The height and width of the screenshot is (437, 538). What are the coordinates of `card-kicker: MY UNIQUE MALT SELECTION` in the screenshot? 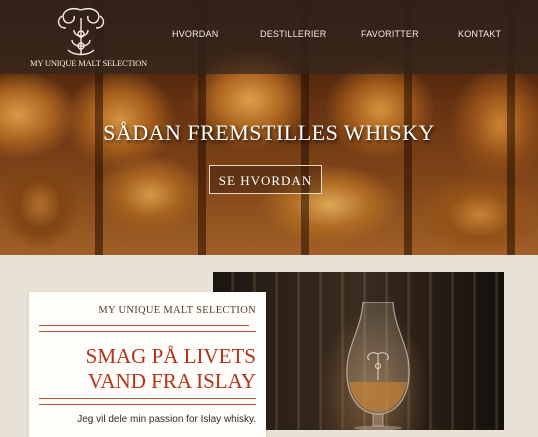 It's located at (177, 310).